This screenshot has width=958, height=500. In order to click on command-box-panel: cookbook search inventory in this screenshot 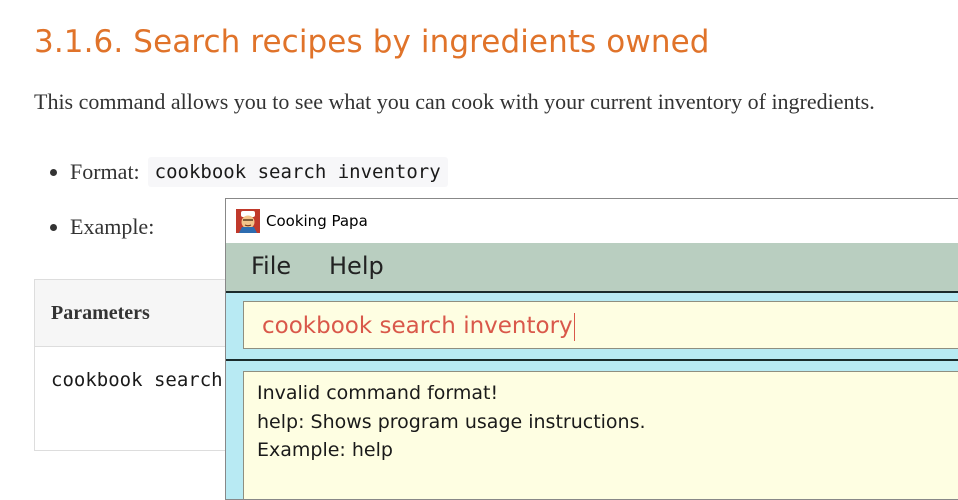, I will do `click(592, 326)`.